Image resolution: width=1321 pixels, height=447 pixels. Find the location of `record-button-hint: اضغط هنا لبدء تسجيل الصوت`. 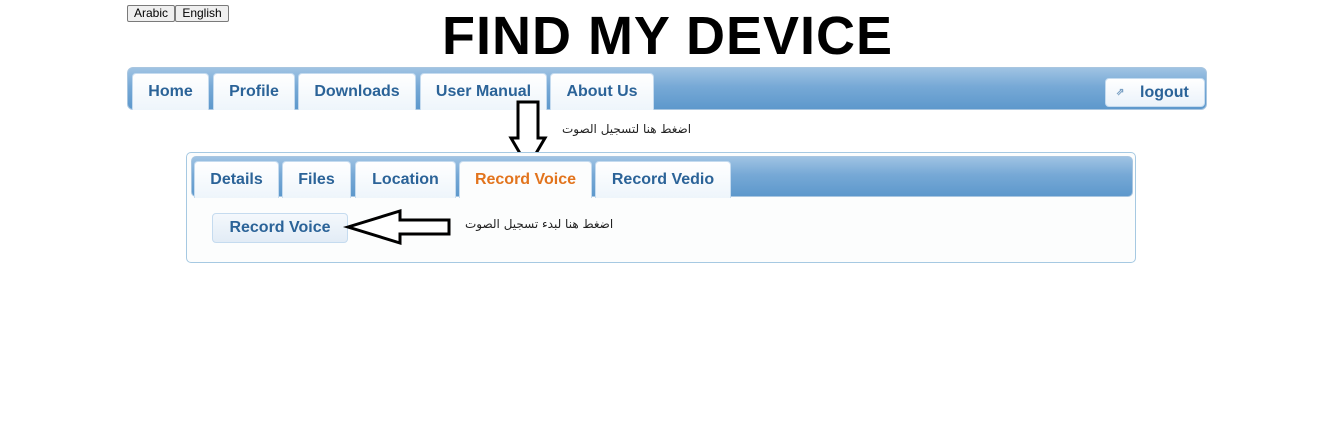

record-button-hint: اضغط هنا لبدء تسجيل الصوت is located at coordinates (539, 224).